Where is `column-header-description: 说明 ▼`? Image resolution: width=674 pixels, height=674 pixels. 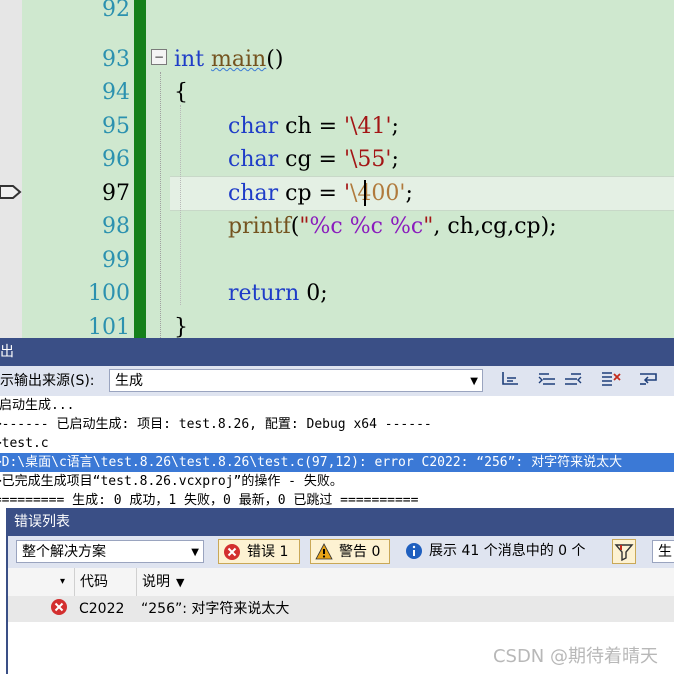 column-header-description: 说明 ▼ is located at coordinates (160, 582).